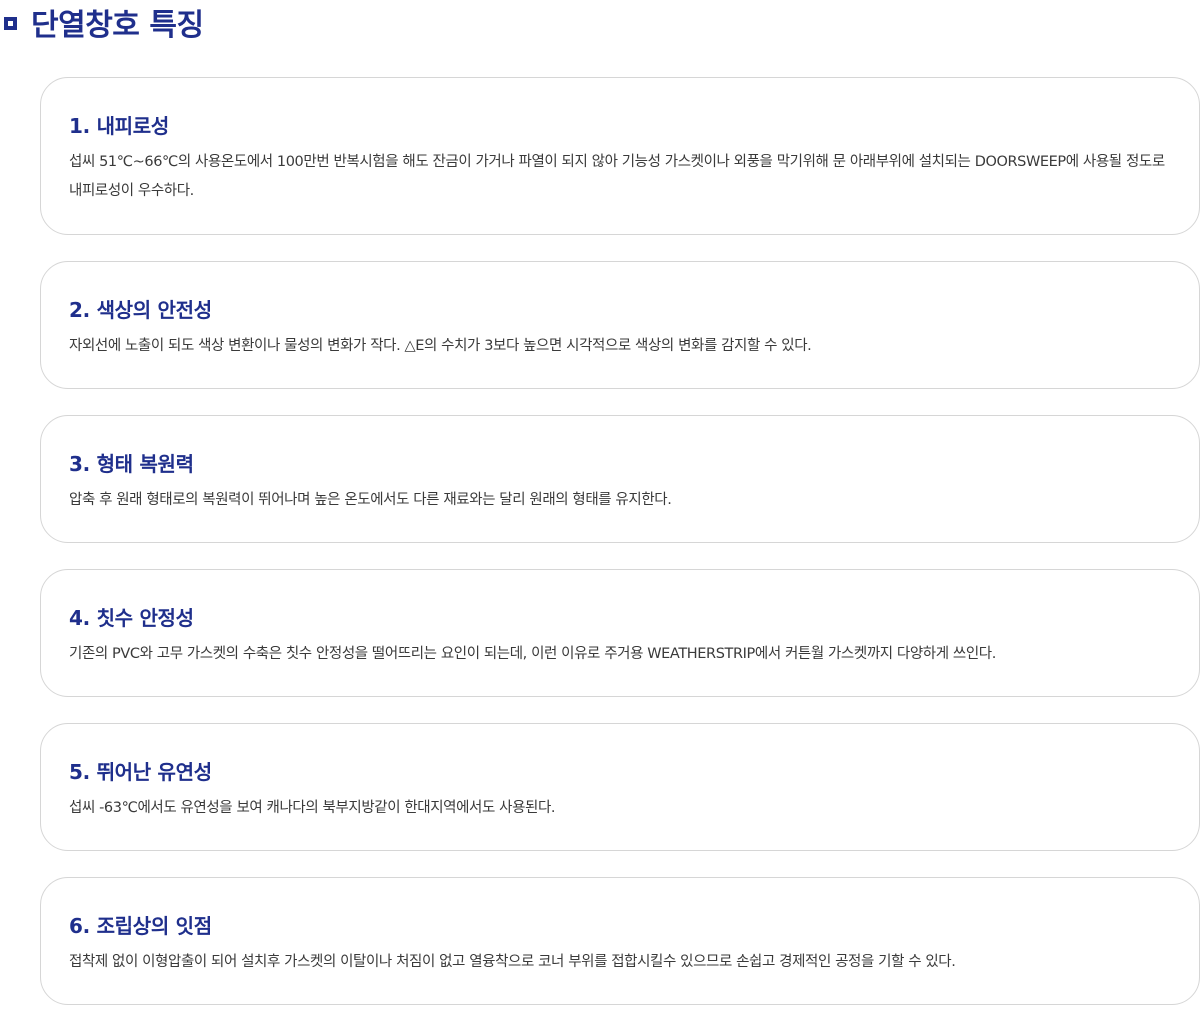  What do you see at coordinates (117, 25) in the screenshot?
I see `page-title: 단열창호 특징` at bounding box center [117, 25].